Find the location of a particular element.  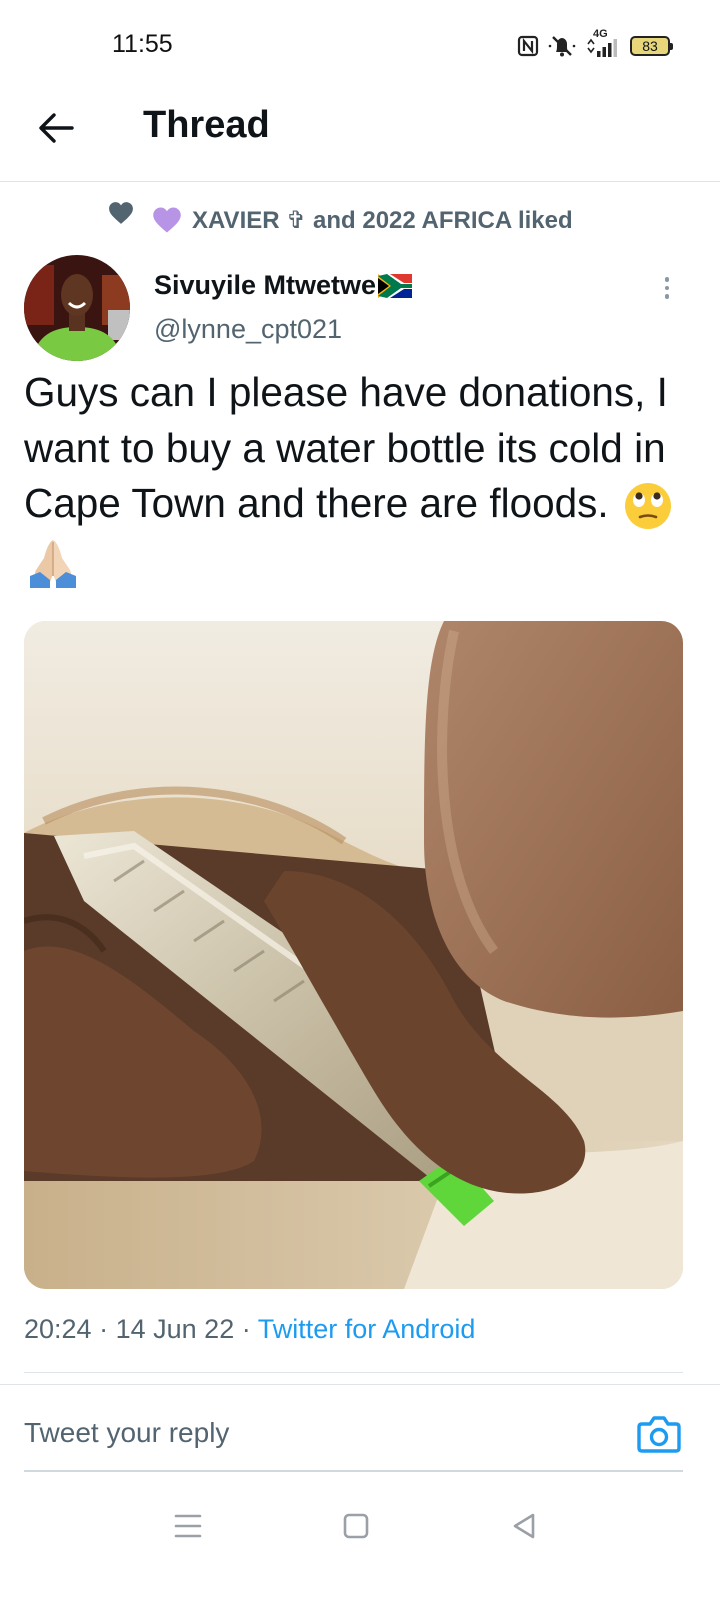

reply-underline is located at coordinates (353, 1471).